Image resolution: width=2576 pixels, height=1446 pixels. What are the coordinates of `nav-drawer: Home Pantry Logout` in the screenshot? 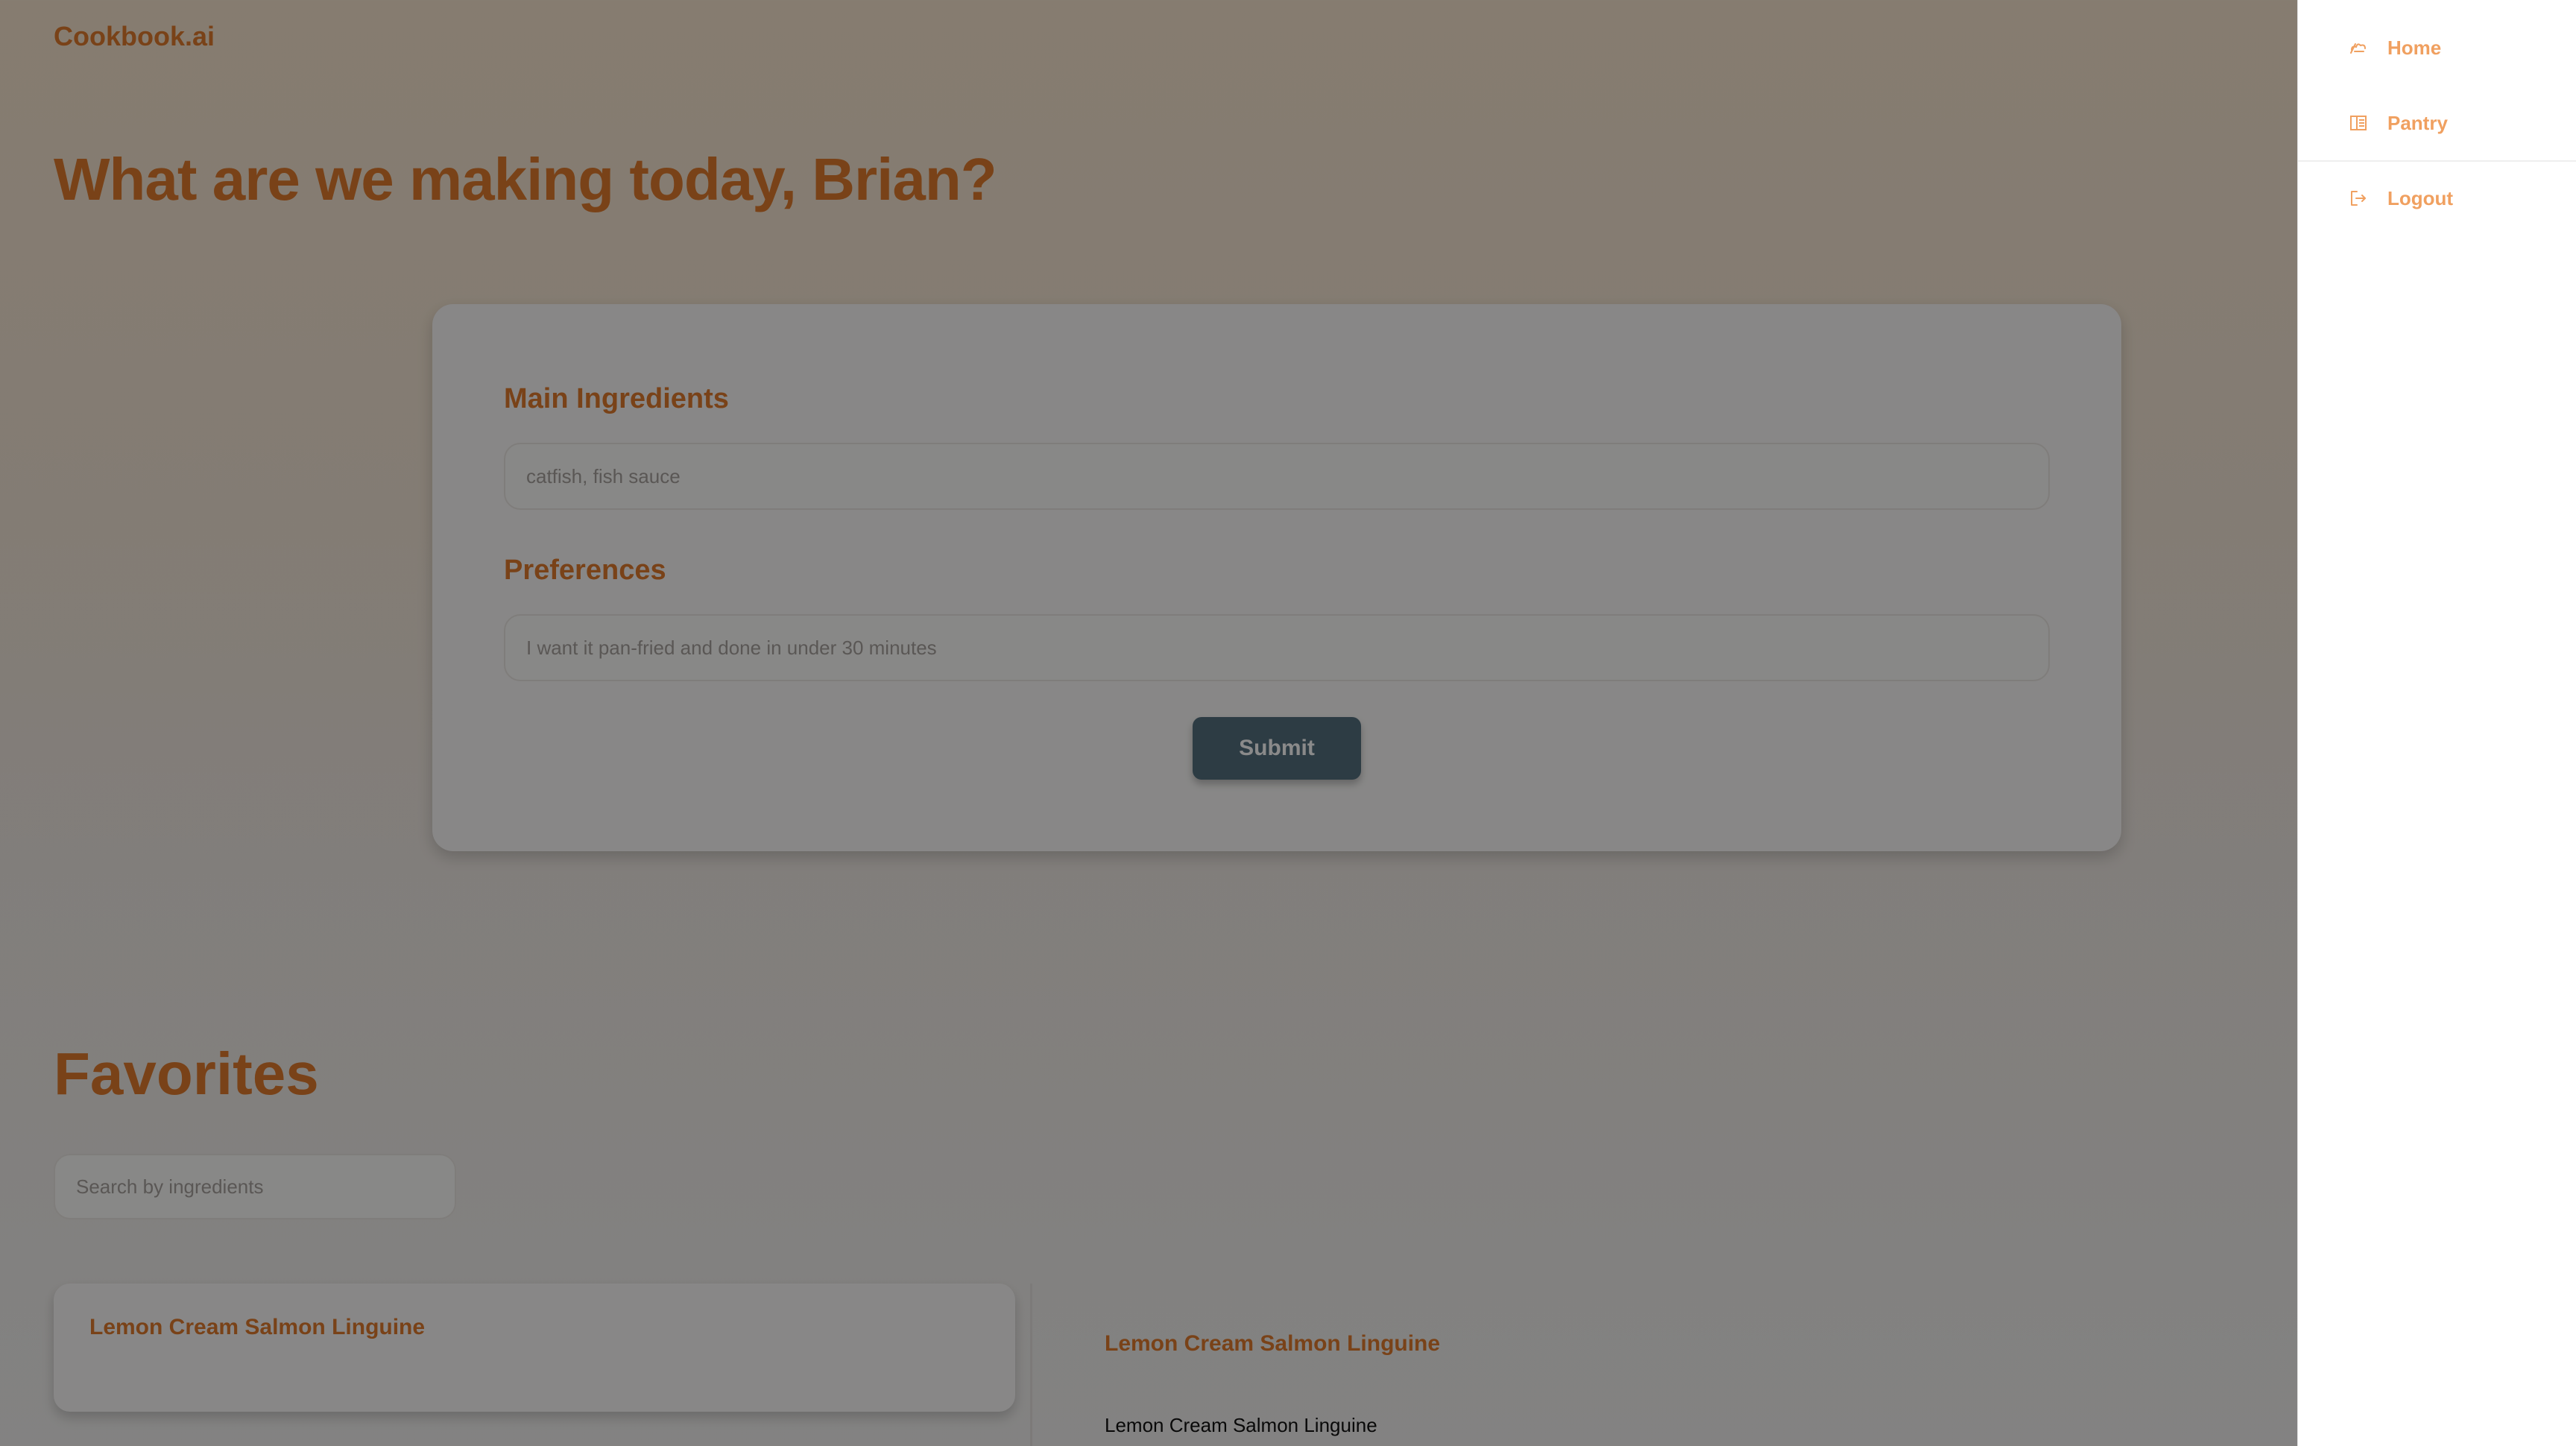 It's located at (2436, 723).